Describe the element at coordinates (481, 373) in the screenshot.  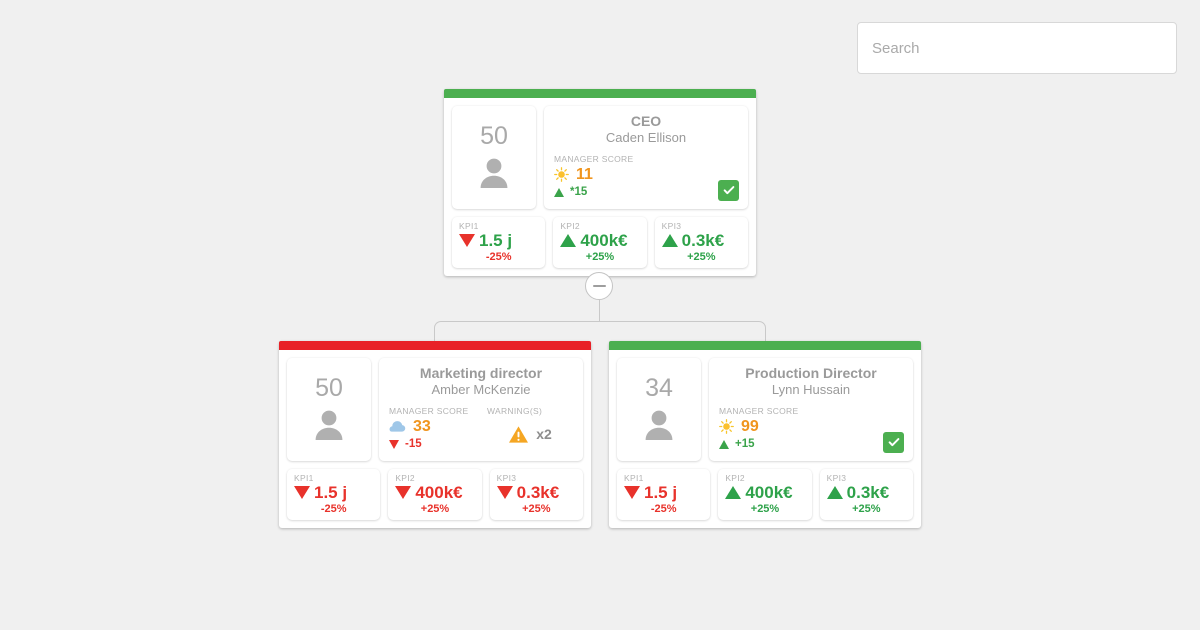
I see `role-title: Marketing director` at that location.